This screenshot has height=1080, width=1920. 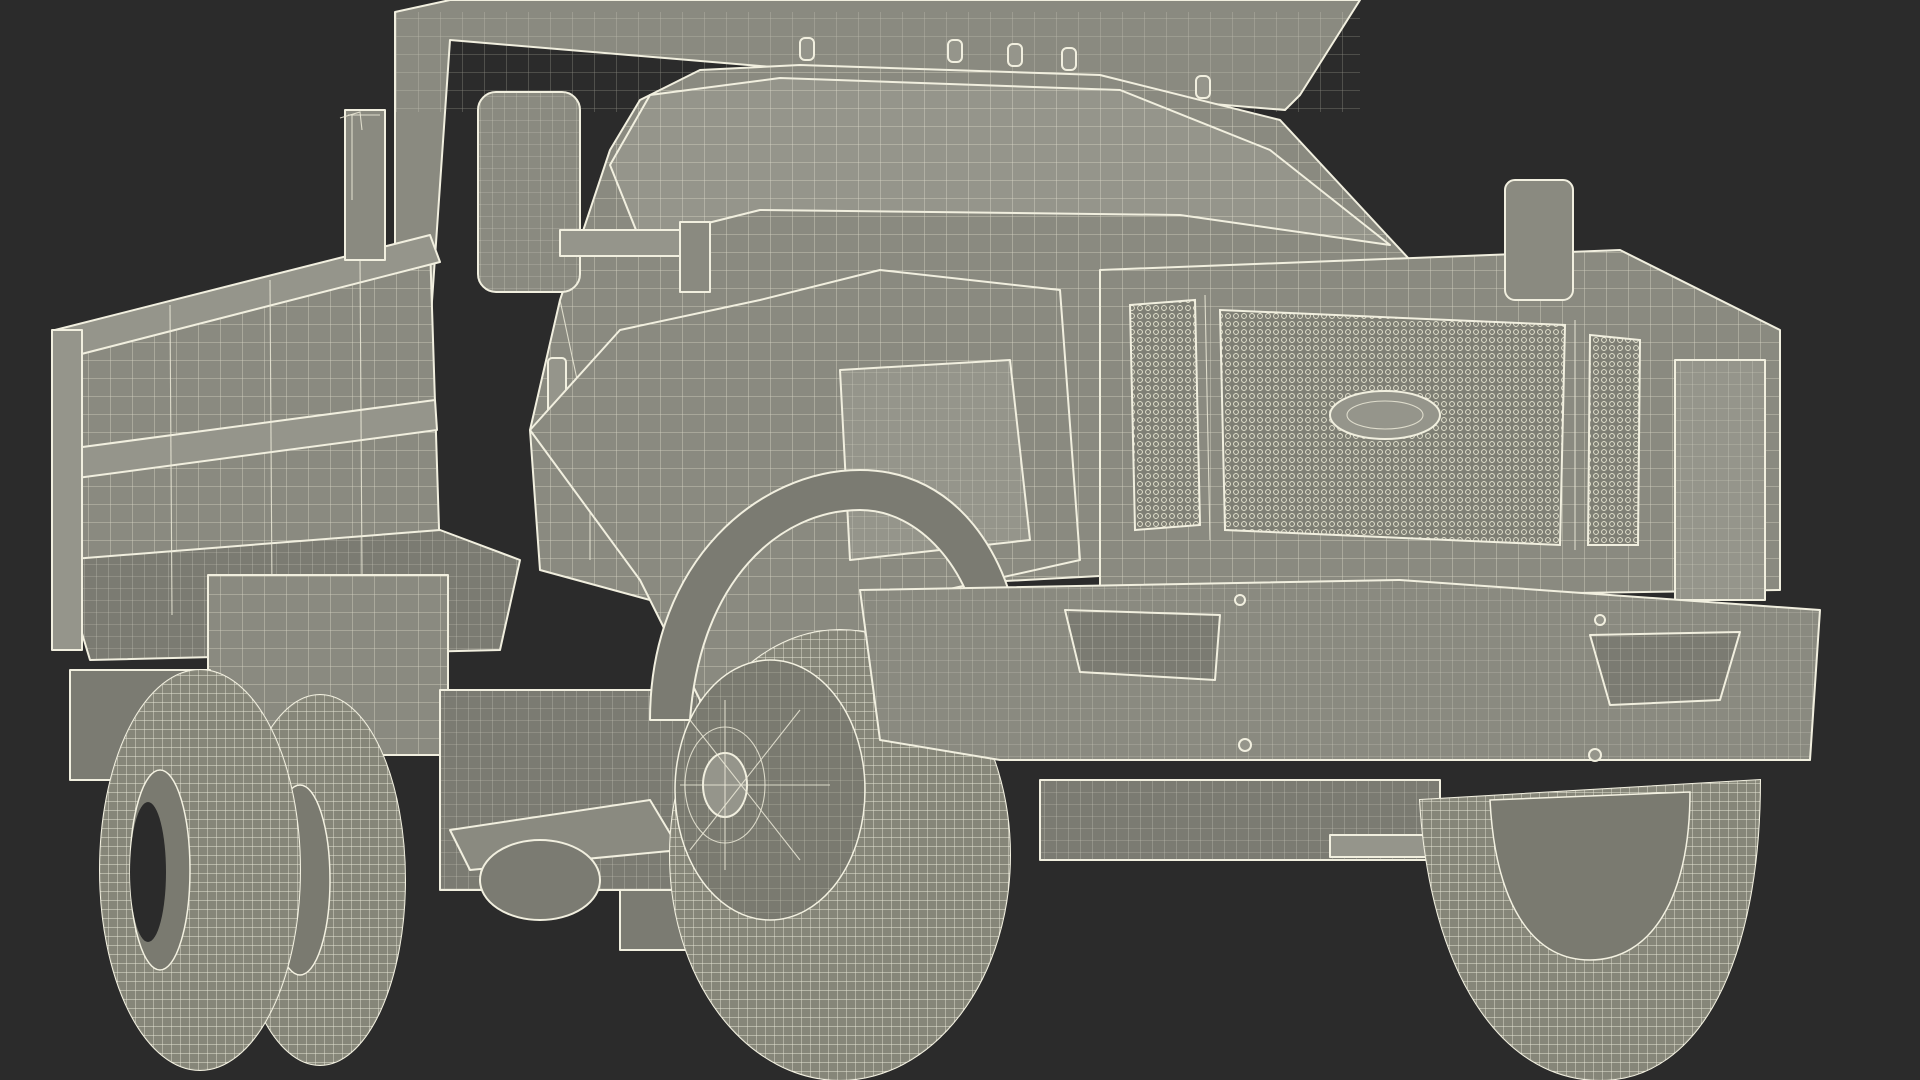 What do you see at coordinates (1590, 929) in the screenshot?
I see `front-right-wheel` at bounding box center [1590, 929].